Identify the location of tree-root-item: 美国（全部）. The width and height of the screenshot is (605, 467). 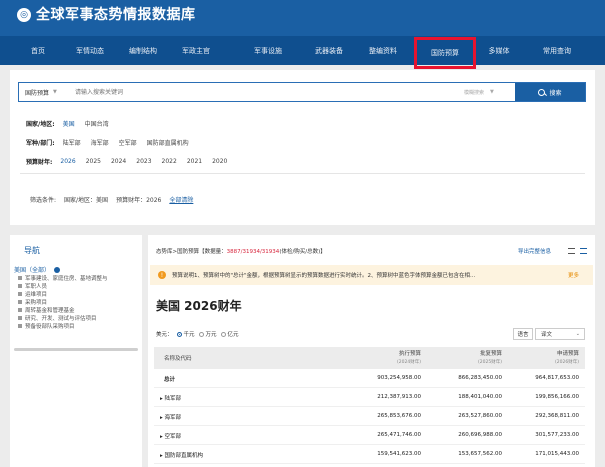
(37, 269).